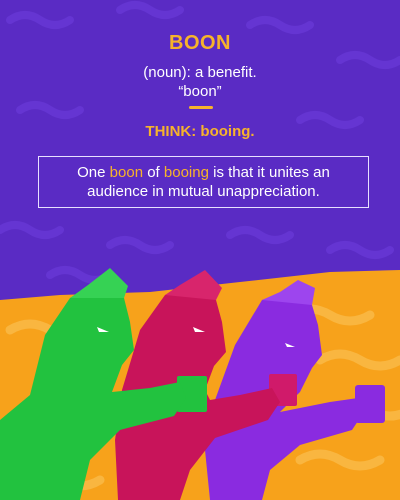  I want to click on sentence-highlight-word: boon, so click(126, 172).